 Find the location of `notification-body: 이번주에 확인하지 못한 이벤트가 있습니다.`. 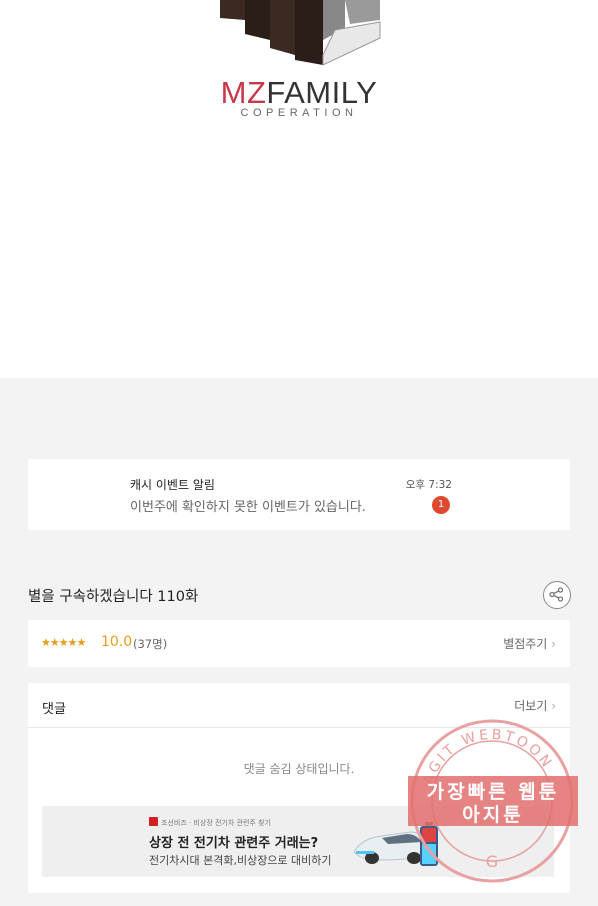

notification-body: 이번주에 확인하지 못한 이벤트가 있습니다. is located at coordinates (248, 507).